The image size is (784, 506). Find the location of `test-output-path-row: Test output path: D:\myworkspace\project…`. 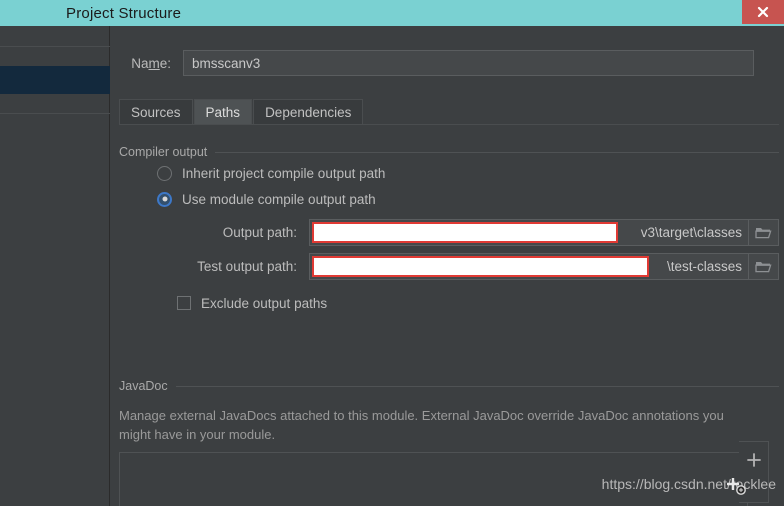

test-output-path-row: Test output path: D:\myworkspace\project… is located at coordinates (449, 266).